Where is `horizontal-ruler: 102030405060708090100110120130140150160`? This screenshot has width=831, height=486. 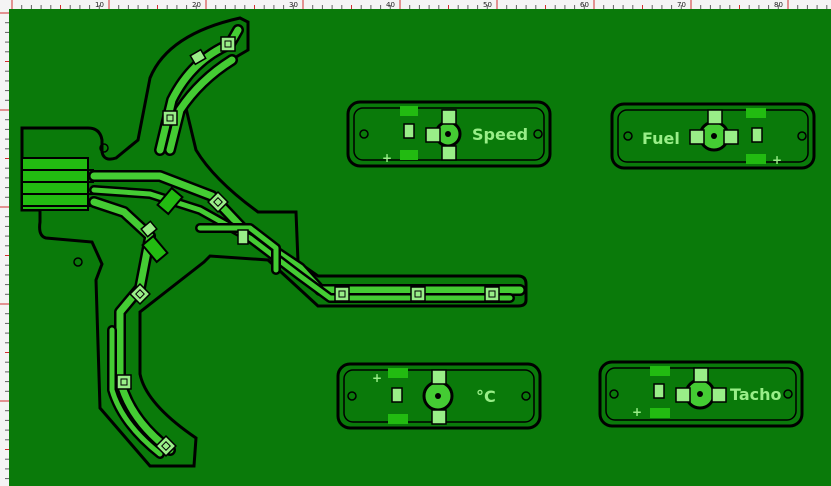 horizontal-ruler: 102030405060708090100110120130140150160 is located at coordinates (415, 4).